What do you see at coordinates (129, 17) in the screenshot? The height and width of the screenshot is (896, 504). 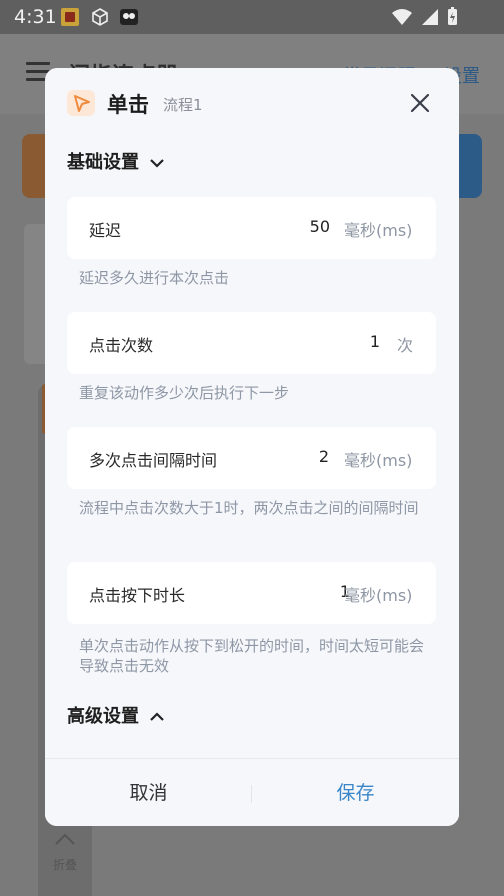 I see `game-notification-icon` at bounding box center [129, 17].